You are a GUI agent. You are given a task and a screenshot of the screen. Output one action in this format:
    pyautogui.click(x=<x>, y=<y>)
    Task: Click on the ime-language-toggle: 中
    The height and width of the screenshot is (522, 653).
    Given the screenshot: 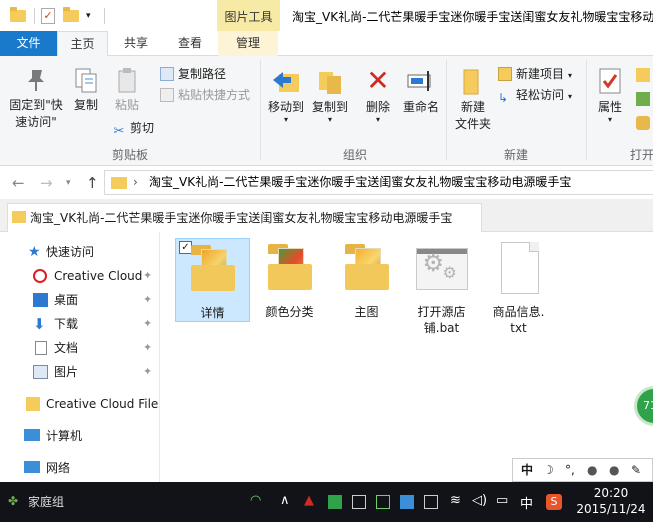 What is the action you would take?
    pyautogui.click(x=527, y=470)
    